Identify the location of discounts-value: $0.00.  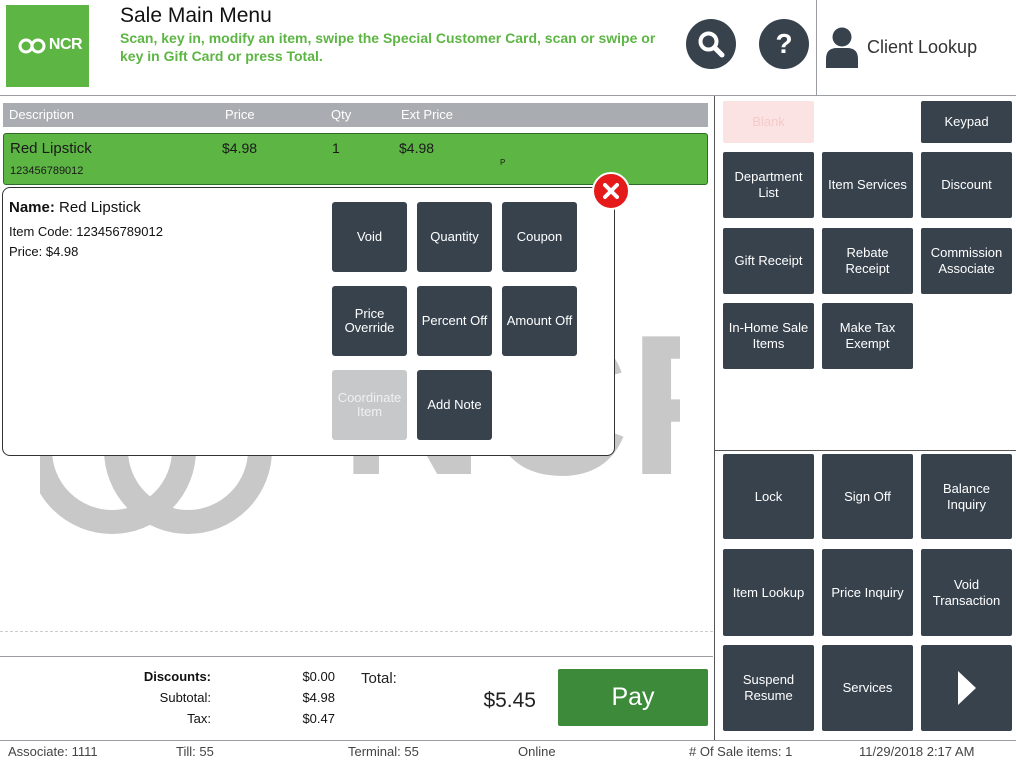
(318, 676).